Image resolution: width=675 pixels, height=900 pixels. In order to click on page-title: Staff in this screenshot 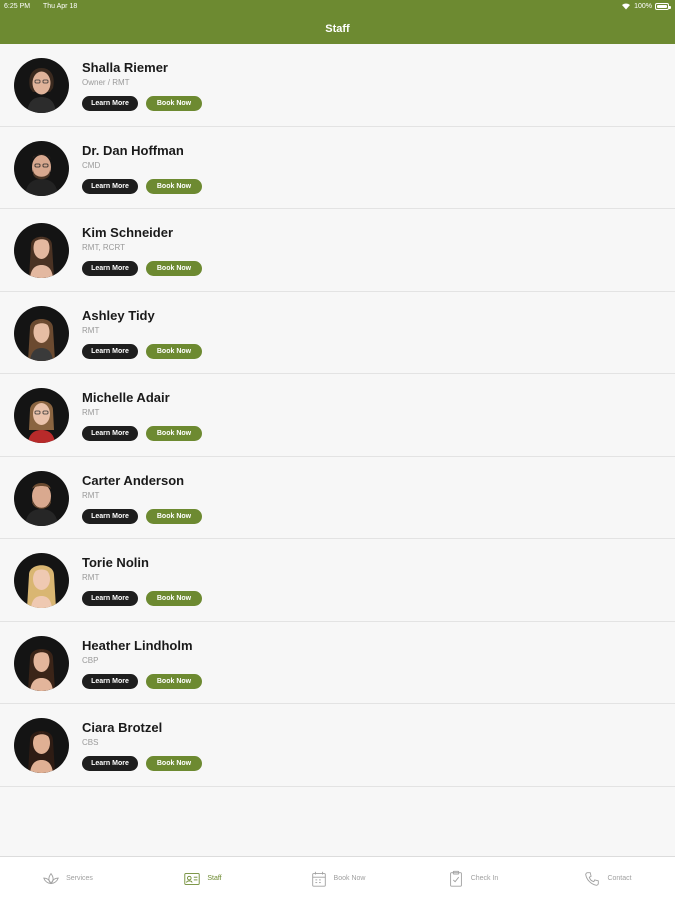, I will do `click(337, 29)`.